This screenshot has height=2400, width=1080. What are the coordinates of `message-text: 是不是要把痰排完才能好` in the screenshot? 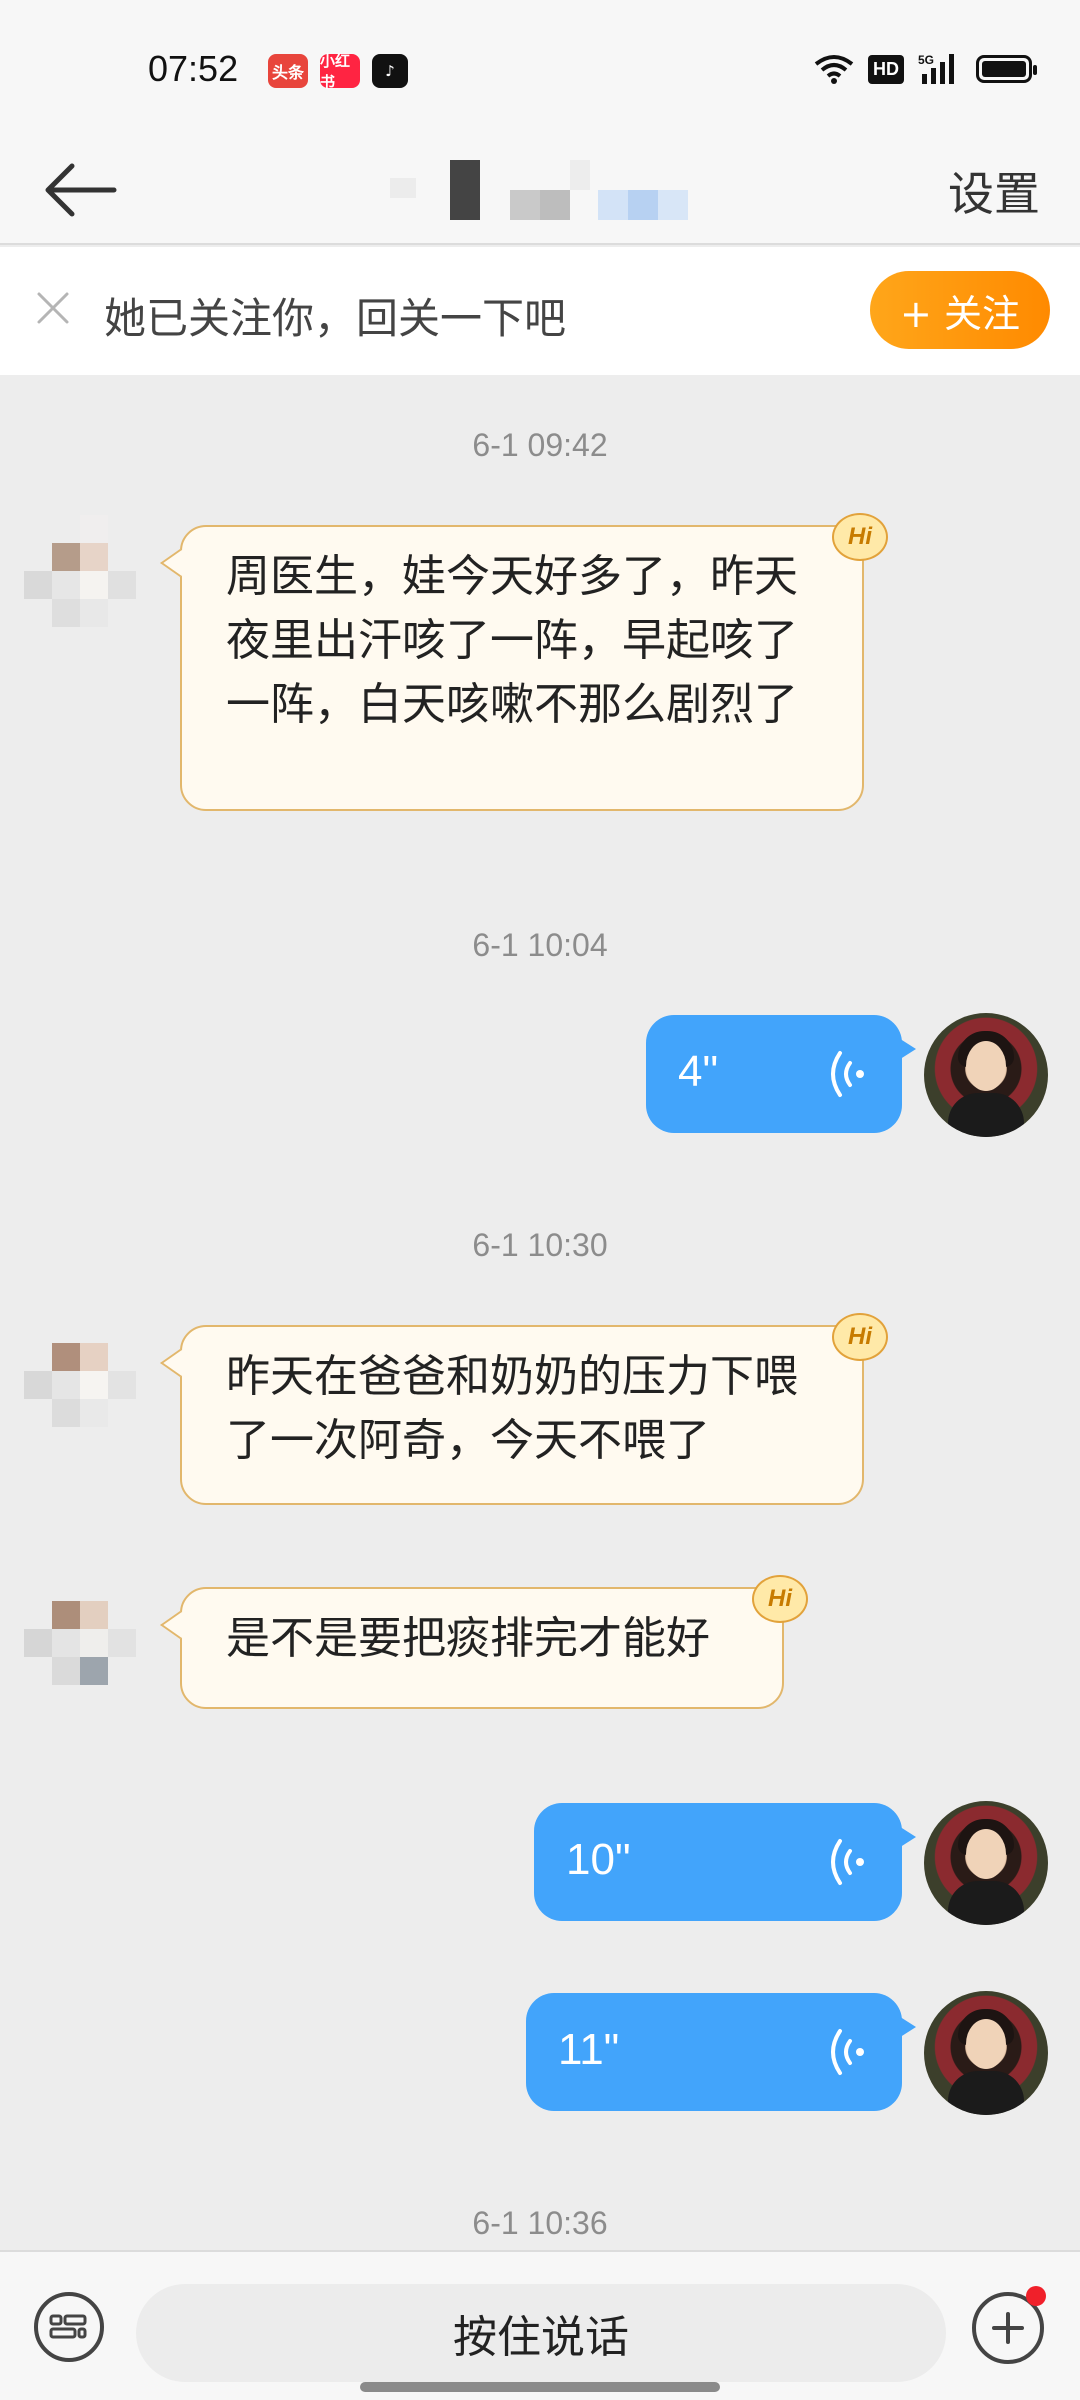 It's located at (468, 1638).